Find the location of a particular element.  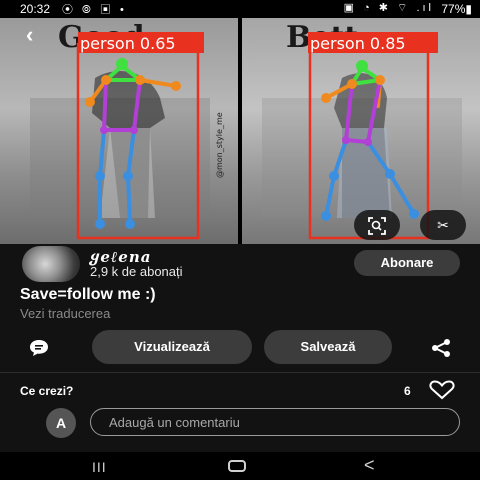

nav-back-icon: < is located at coordinates (369, 465).